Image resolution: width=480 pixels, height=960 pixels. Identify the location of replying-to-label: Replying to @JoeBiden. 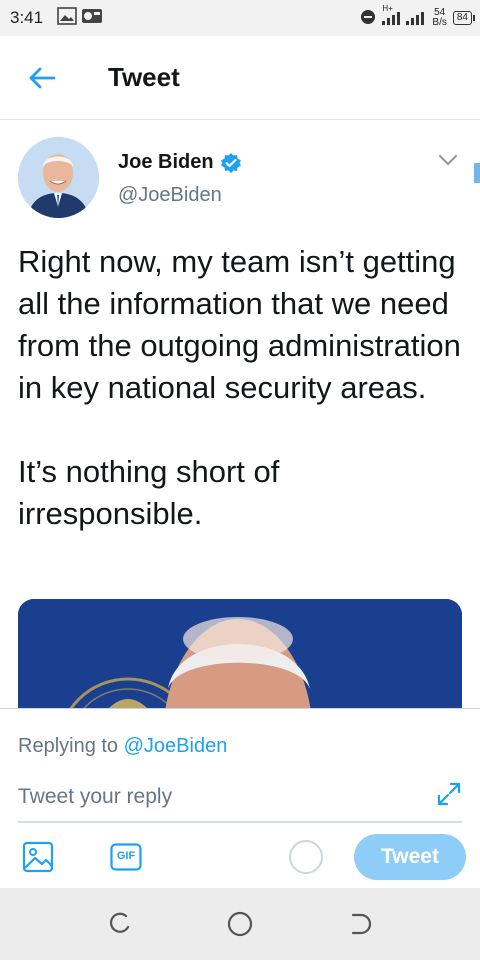
(122, 746).